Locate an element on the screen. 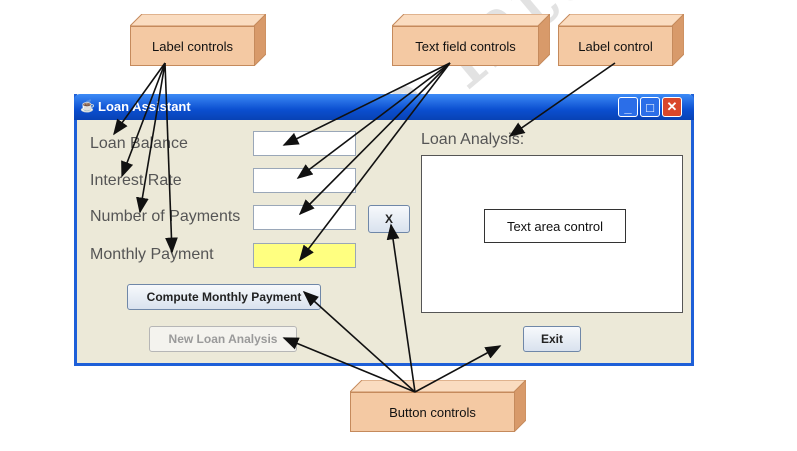 The height and width of the screenshot is (451, 797). arrow-to-monthly-payment-label is located at coordinates (171, 158).